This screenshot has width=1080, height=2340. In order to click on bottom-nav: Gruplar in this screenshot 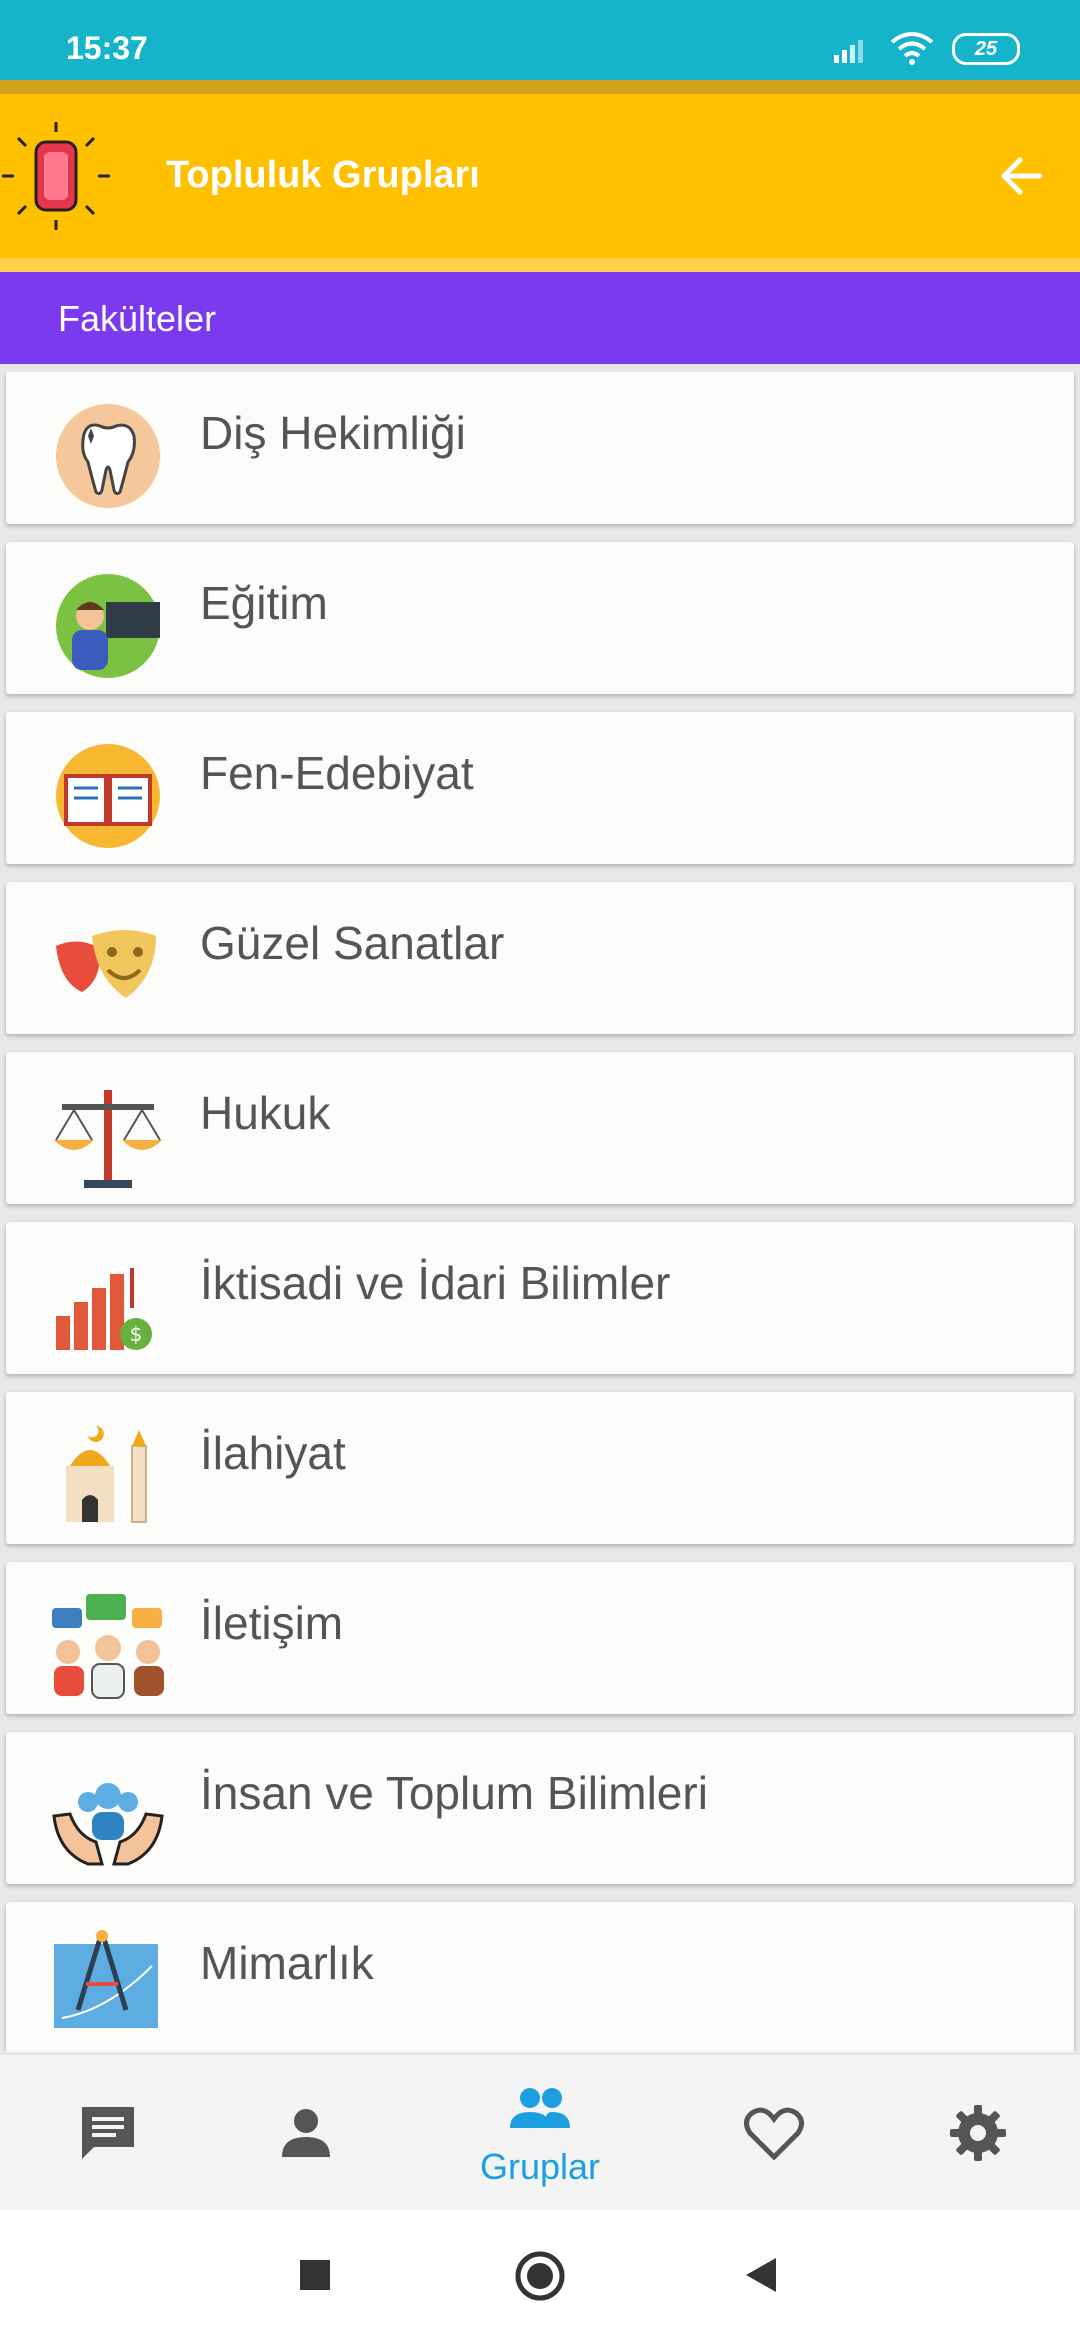, I will do `click(540, 2132)`.